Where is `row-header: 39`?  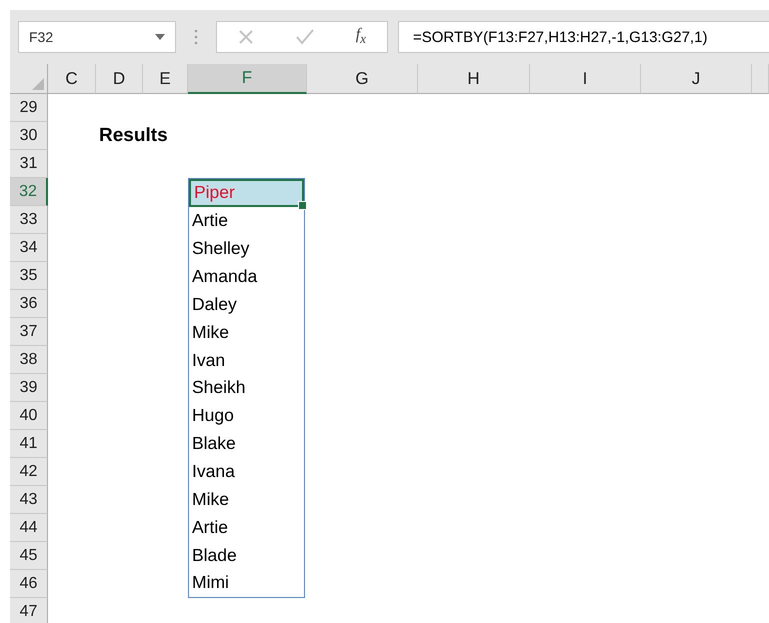
row-header: 39 is located at coordinates (29, 388).